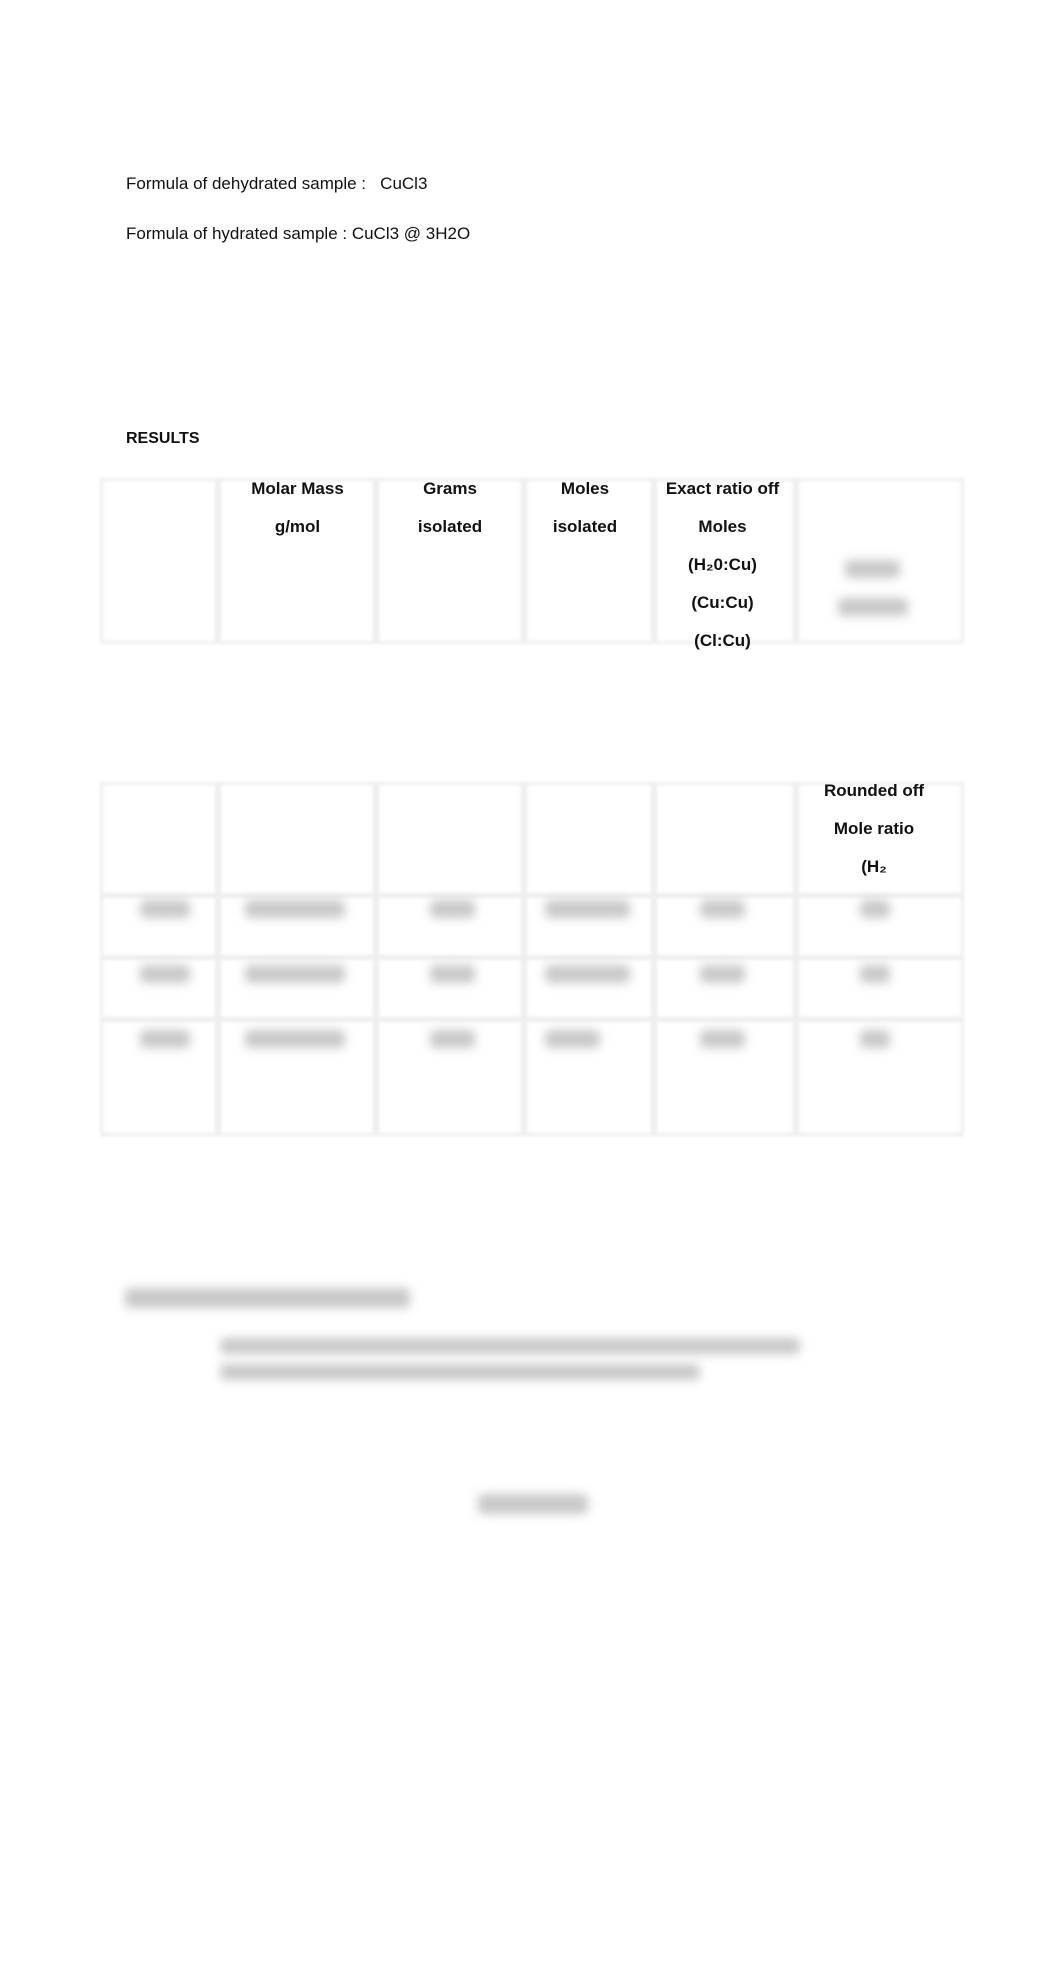 The width and height of the screenshot is (1062, 1987). Describe the element at coordinates (533, 1504) in the screenshot. I see `blurred-page-number` at that location.